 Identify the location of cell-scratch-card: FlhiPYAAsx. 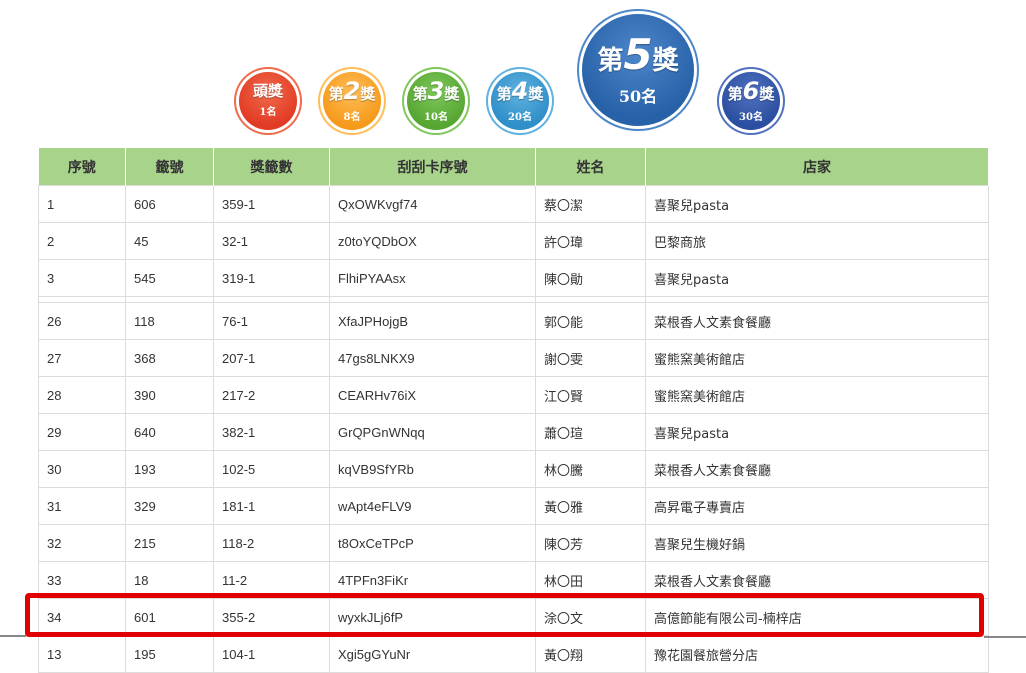
(432, 278).